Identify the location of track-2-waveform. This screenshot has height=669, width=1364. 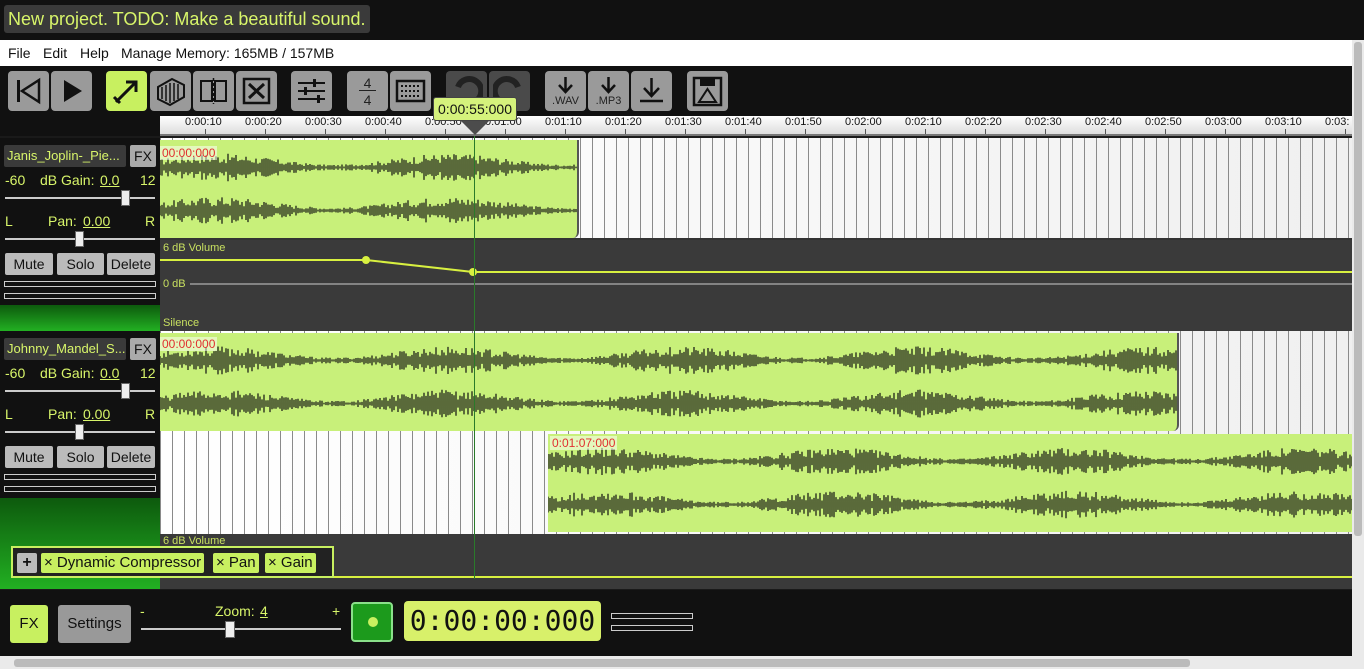
(668, 382).